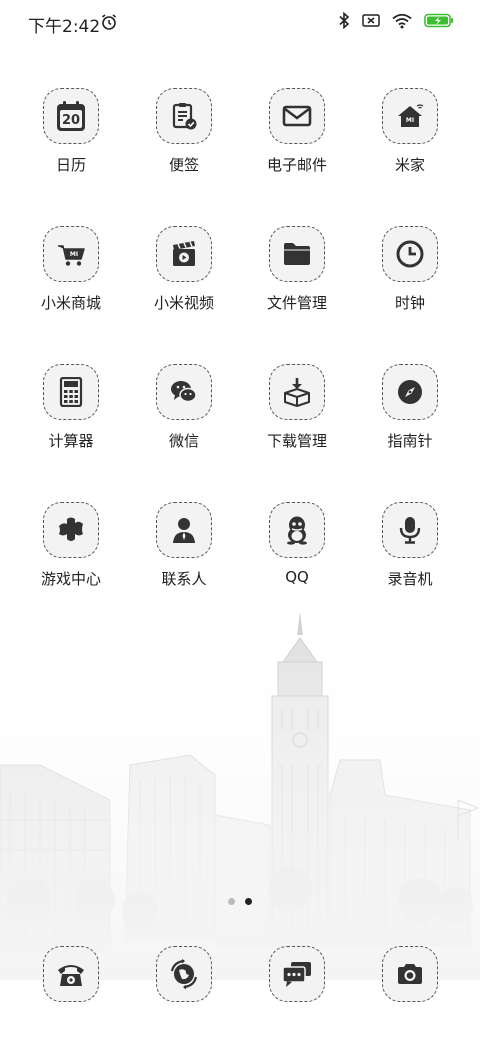  I want to click on contacts-icon, so click(184, 530).